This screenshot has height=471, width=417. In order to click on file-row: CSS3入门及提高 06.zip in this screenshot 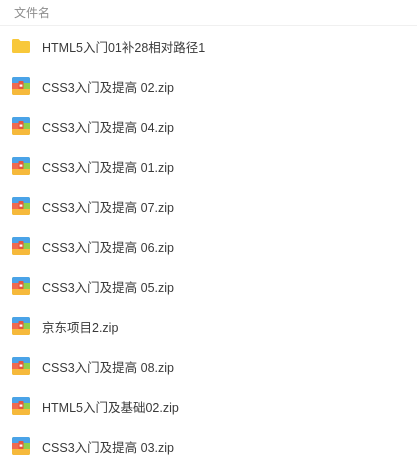, I will do `click(208, 246)`.